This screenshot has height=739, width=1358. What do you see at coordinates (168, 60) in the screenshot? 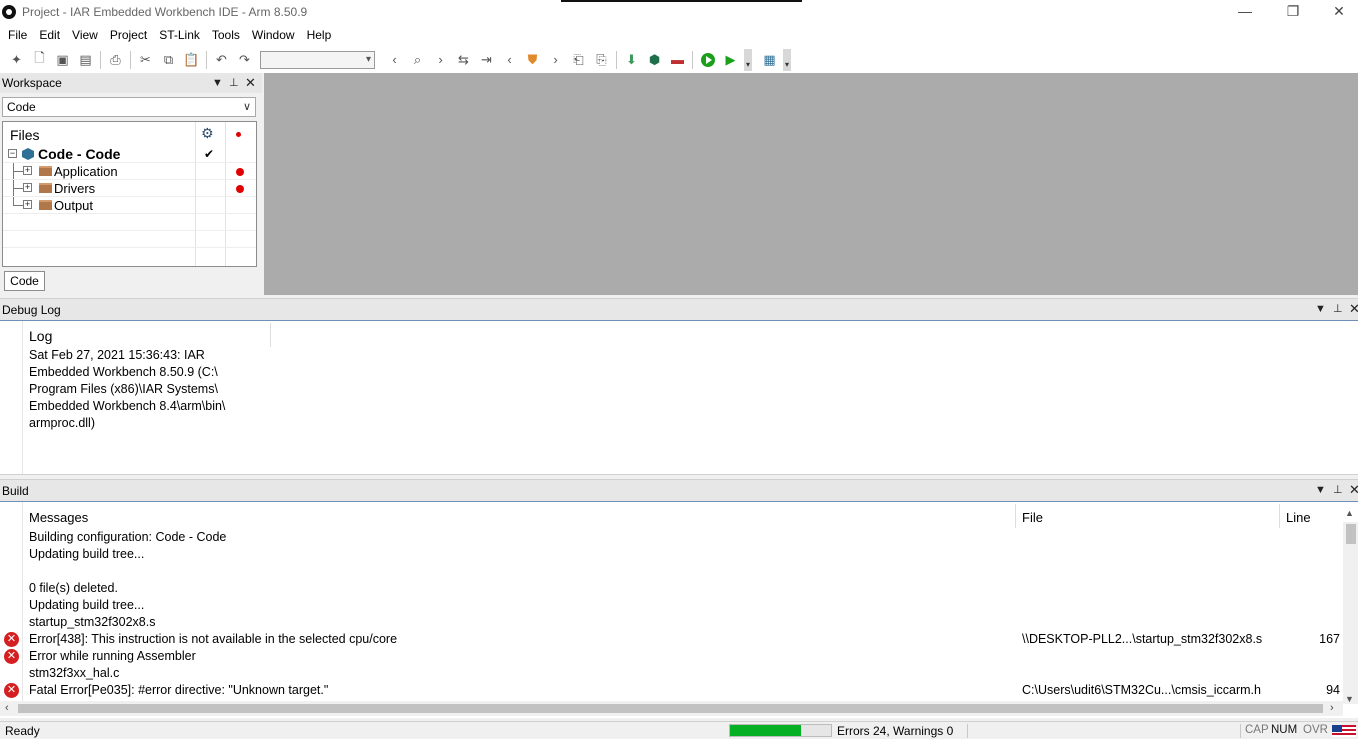
I see `copy-icon: ⧉` at bounding box center [168, 60].